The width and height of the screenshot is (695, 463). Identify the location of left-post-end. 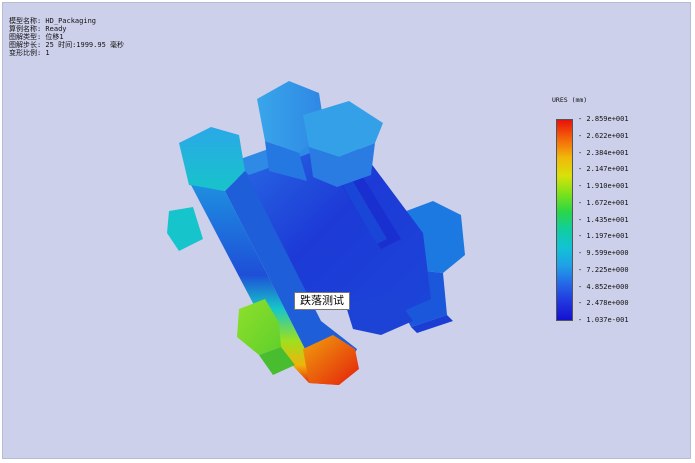
(185, 229).